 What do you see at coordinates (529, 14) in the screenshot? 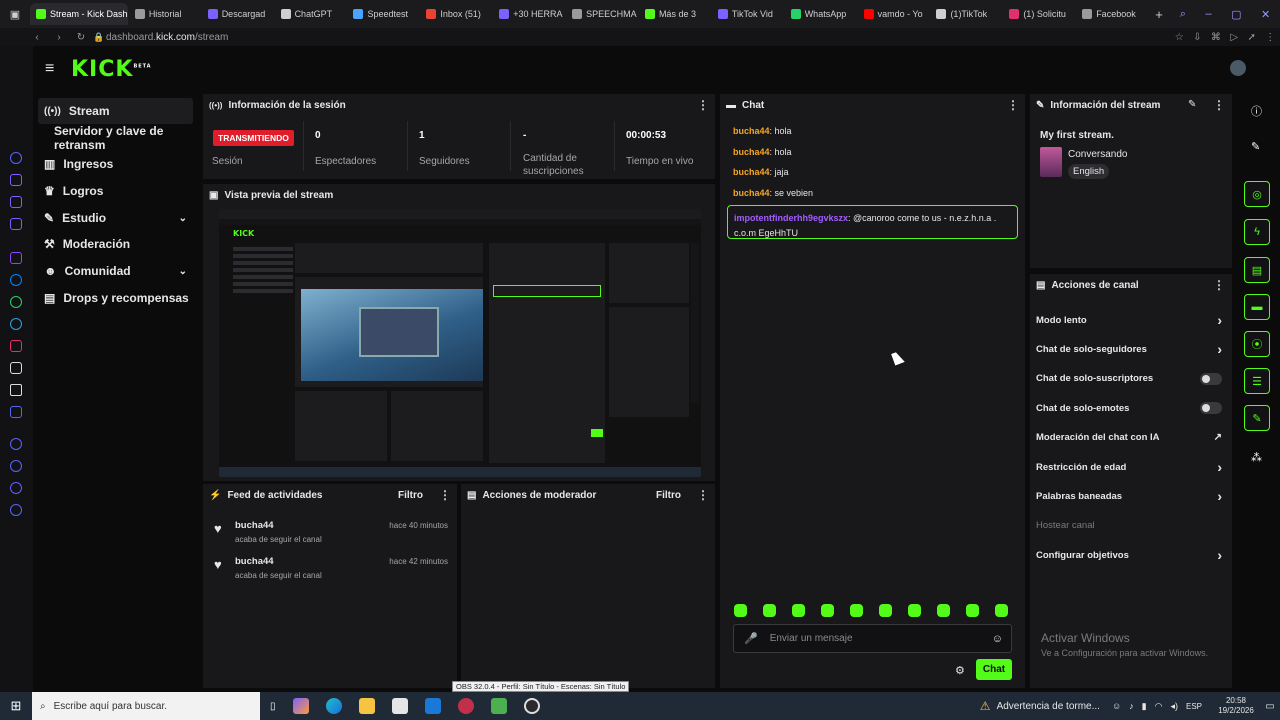
I see `browser-tab: +30 HERRA` at bounding box center [529, 14].